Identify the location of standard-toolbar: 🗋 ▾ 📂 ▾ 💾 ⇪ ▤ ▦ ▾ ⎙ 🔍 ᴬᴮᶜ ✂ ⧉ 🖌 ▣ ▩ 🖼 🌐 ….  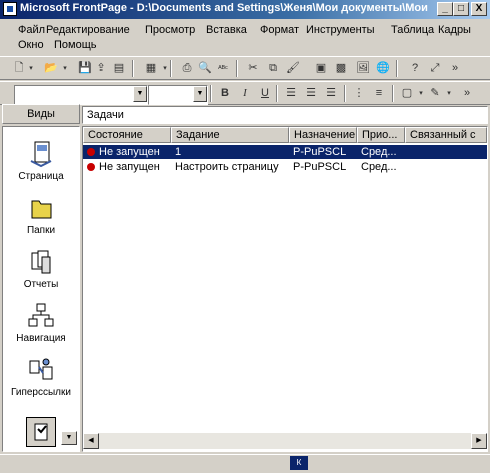
(245, 68).